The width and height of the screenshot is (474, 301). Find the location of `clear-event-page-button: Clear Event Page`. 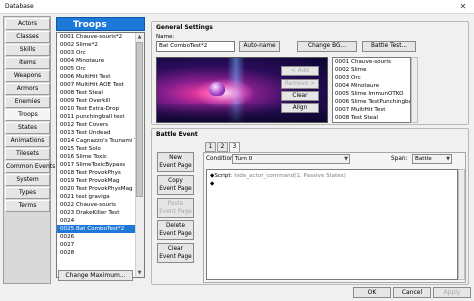

clear-event-page-button: Clear Event Page is located at coordinates (175, 253).